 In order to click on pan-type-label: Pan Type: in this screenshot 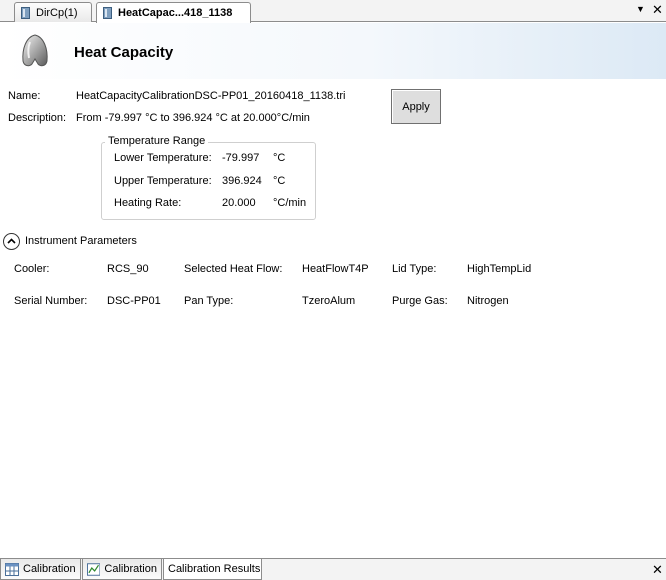, I will do `click(209, 301)`.